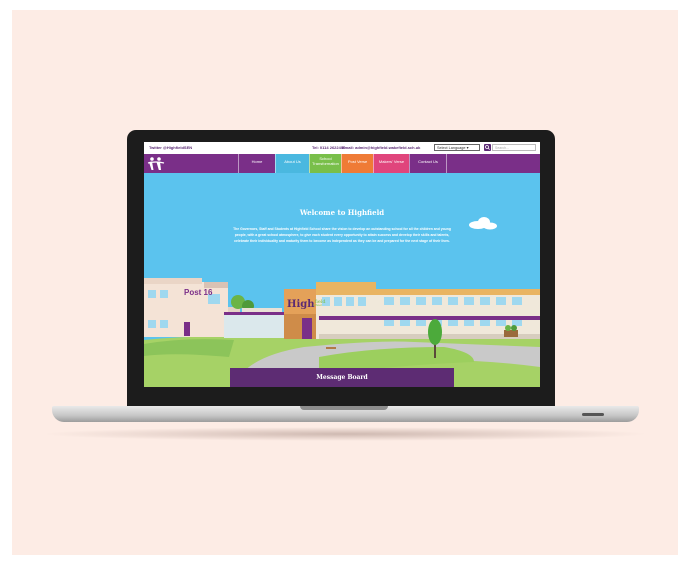  What do you see at coordinates (301, 304) in the screenshot?
I see `school-sign-main: High` at bounding box center [301, 304].